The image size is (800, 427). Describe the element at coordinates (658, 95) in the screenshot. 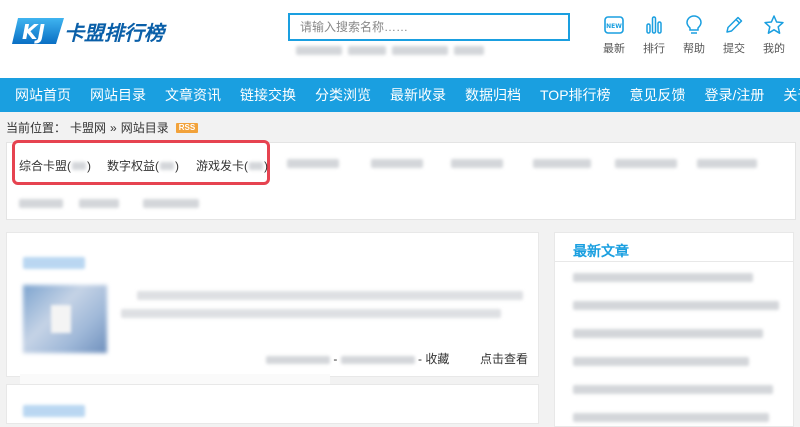

I see `nav-feedback: 意见反馈` at that location.